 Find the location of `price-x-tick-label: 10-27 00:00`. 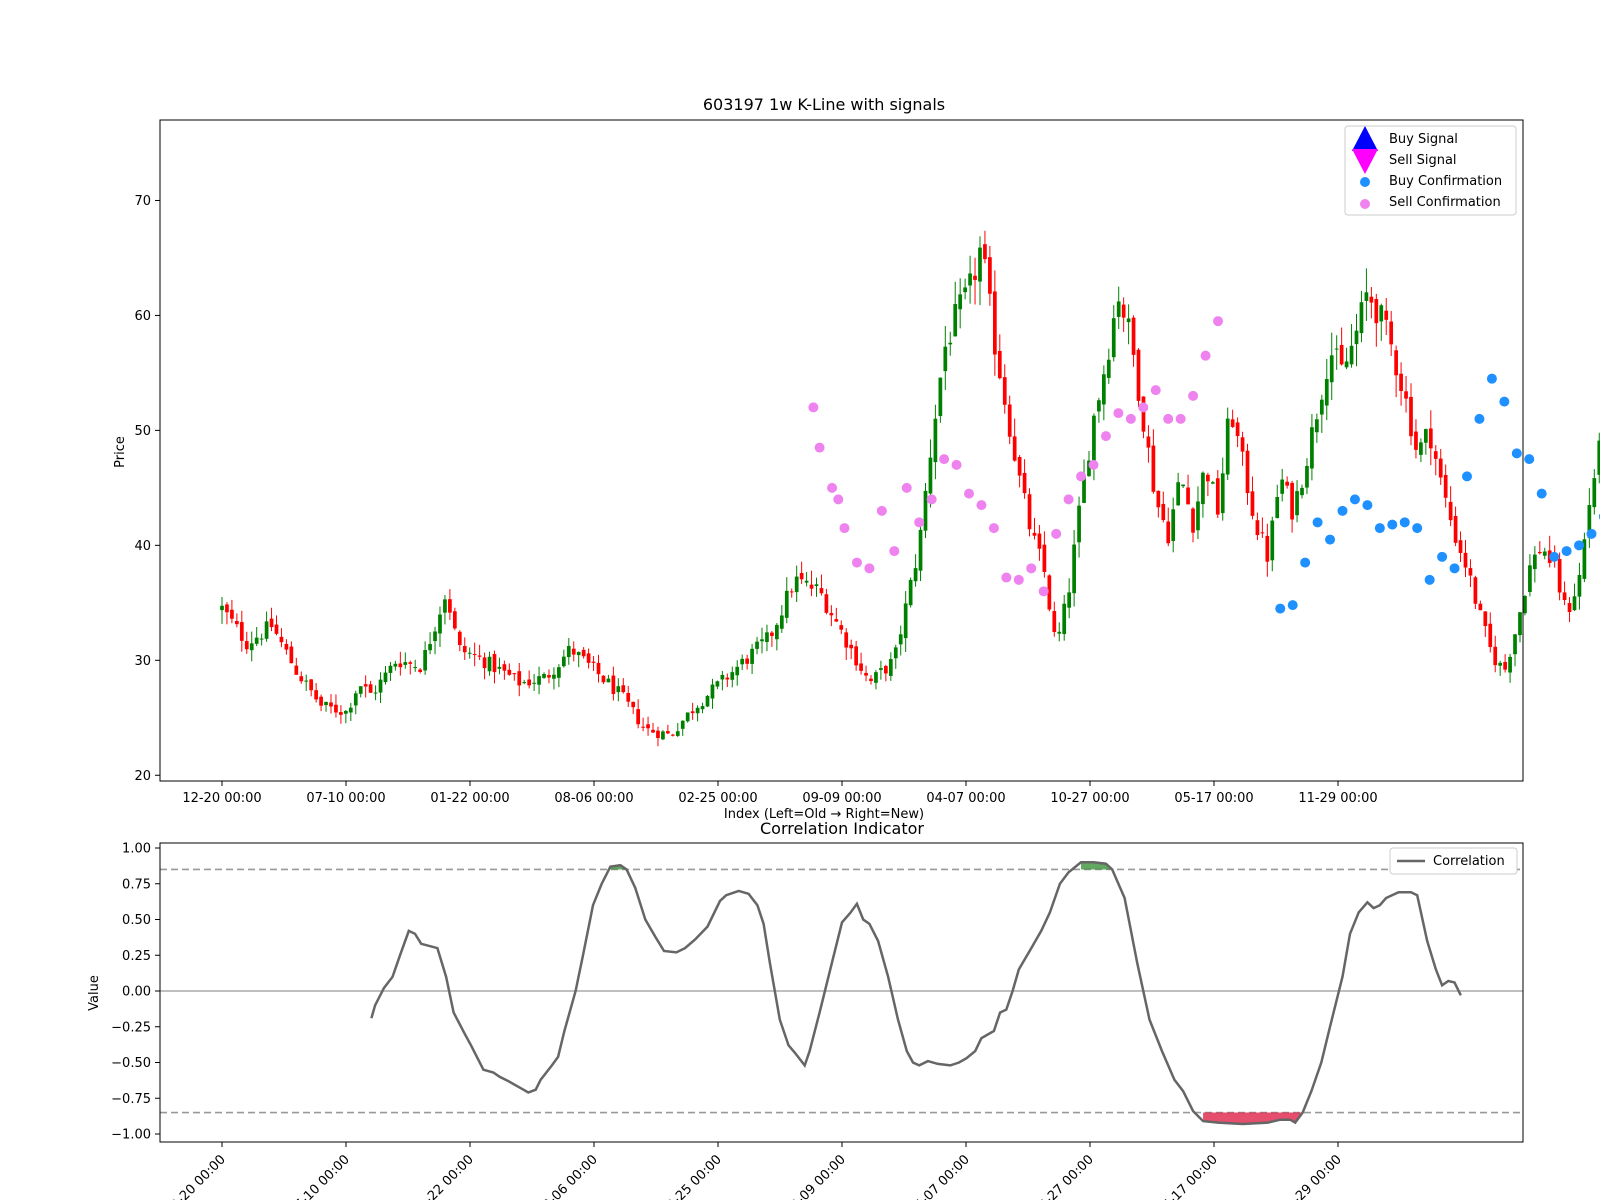

price-x-tick-label: 10-27 00:00 is located at coordinates (1089, 798).